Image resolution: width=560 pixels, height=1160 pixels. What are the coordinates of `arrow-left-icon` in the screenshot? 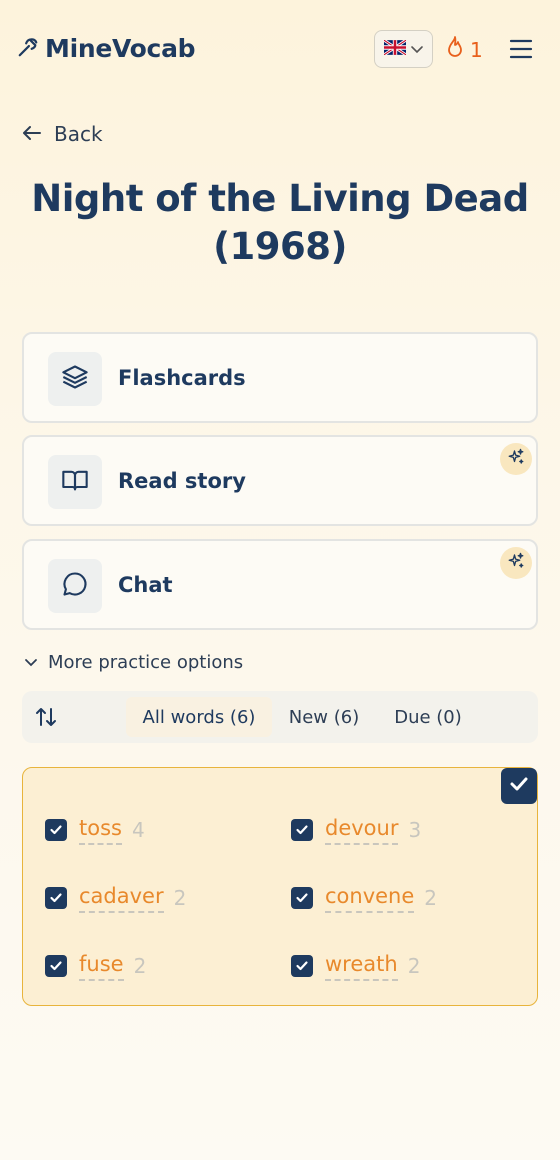 It's located at (32, 134).